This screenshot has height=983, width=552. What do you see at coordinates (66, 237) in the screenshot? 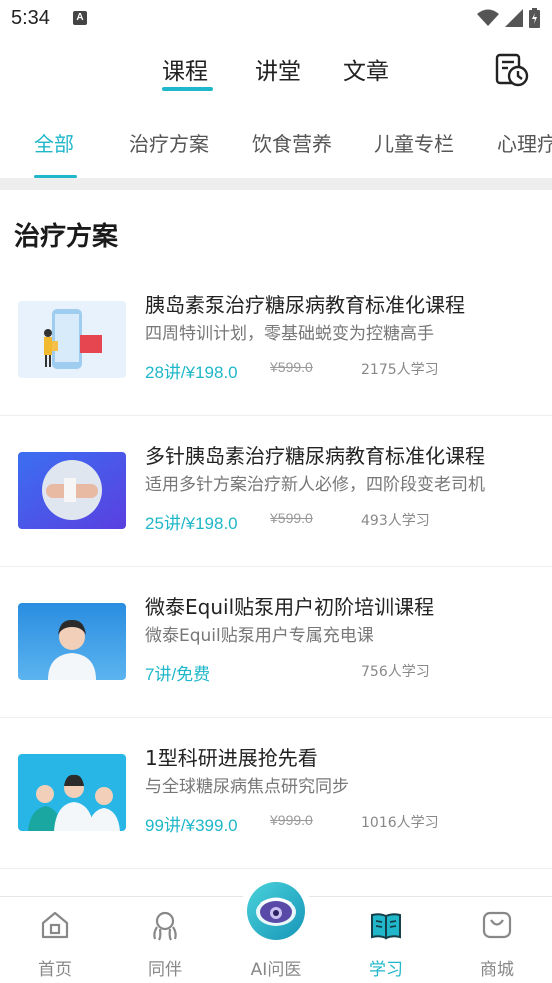
I see `section-title: 治疗方案` at bounding box center [66, 237].